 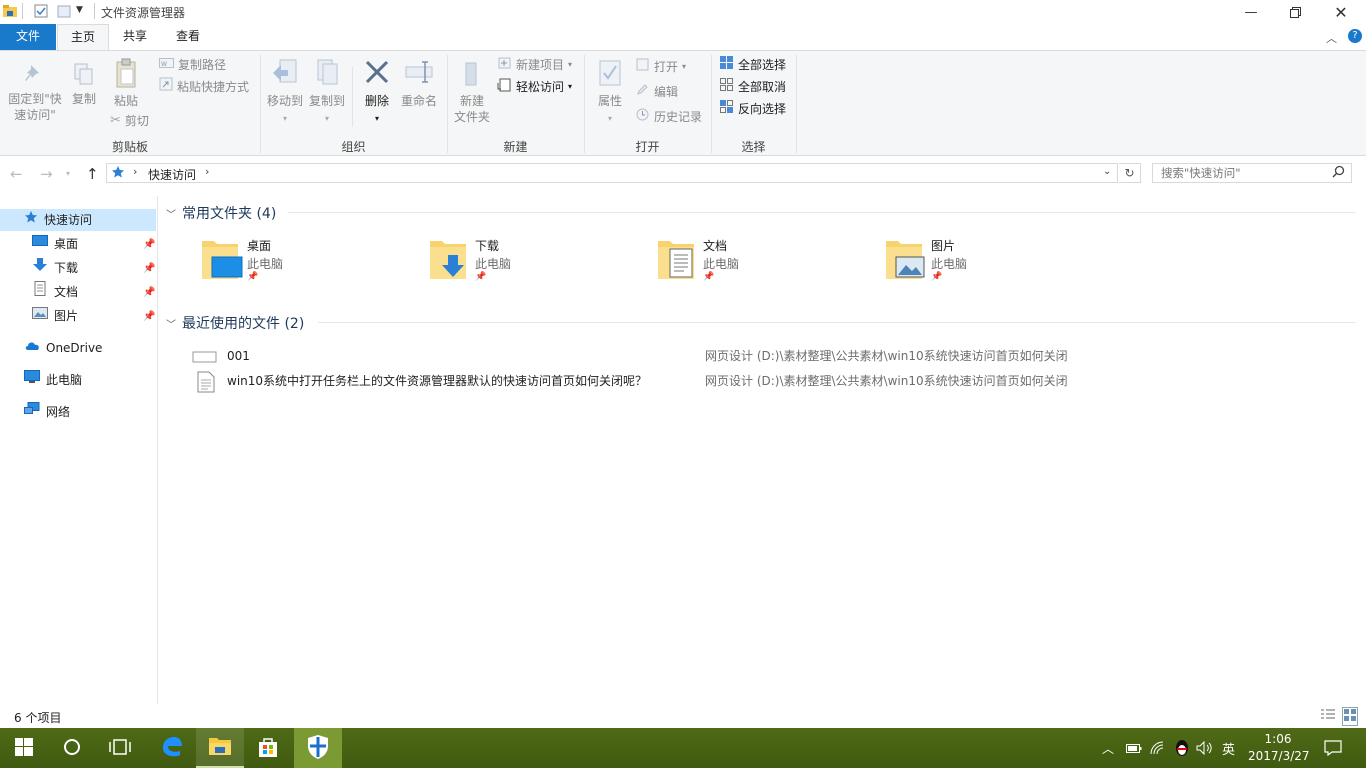 What do you see at coordinates (504, 87) in the screenshot?
I see `easy-access-icon` at bounding box center [504, 87].